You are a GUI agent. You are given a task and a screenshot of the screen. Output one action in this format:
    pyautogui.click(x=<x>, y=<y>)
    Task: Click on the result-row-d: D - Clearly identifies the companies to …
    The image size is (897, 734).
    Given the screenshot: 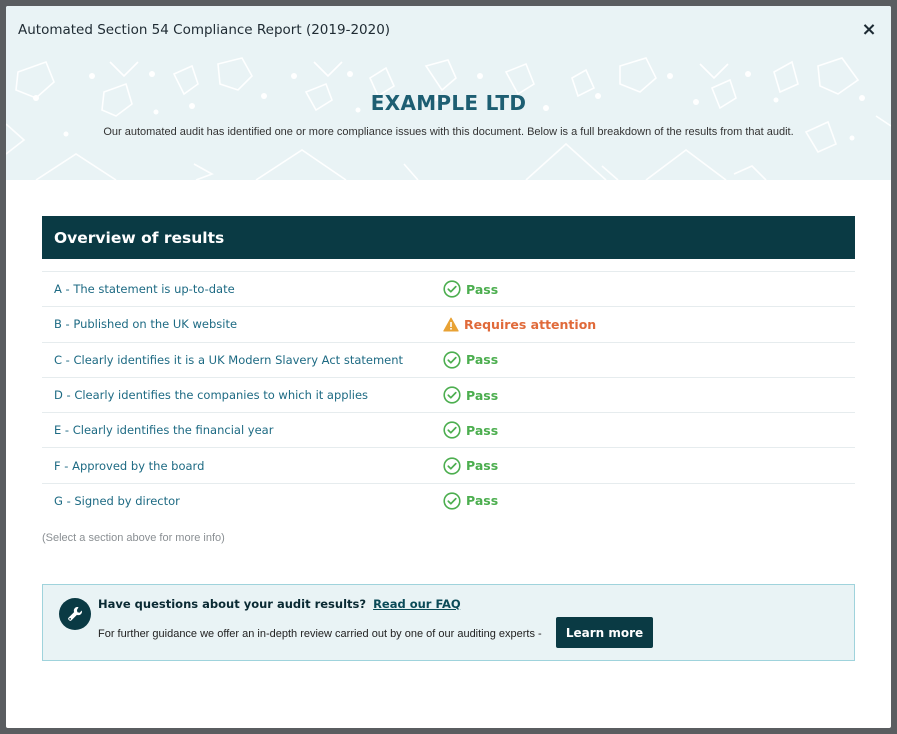 What is the action you would take?
    pyautogui.click(x=448, y=394)
    